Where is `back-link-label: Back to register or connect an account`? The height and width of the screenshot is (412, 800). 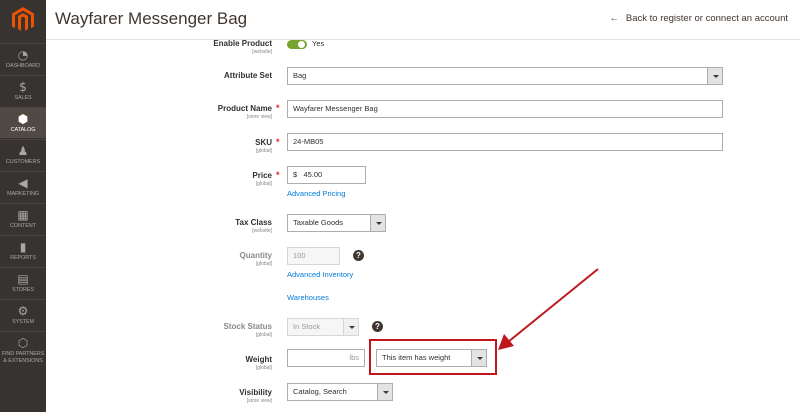
back-link-label: Back to register or connect an account is located at coordinates (706, 18).